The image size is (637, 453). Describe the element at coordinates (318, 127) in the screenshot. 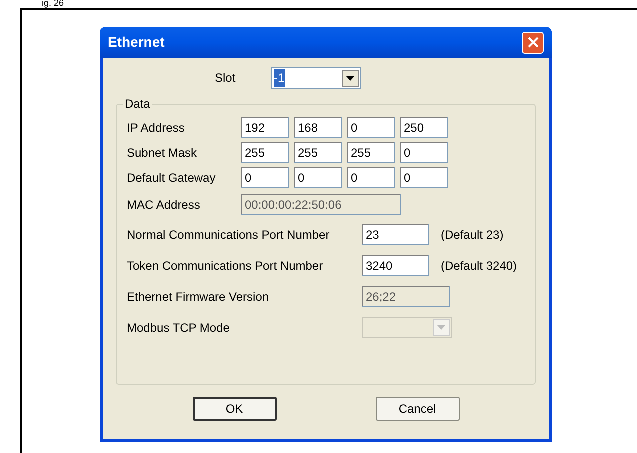

I see `octet-field: 168` at that location.